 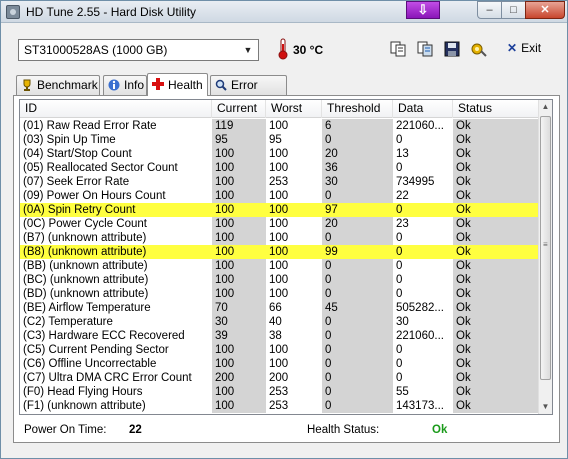 I want to click on table-row: (C5) Current Pending Sector 100 100 0 0 Ok, so click(x=280, y=350).